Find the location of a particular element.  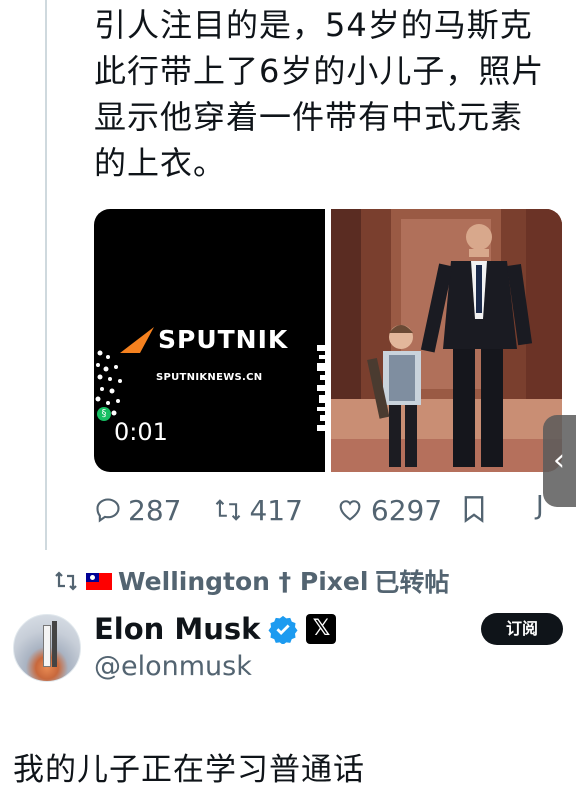

share-button: J is located at coordinates (540, 506).